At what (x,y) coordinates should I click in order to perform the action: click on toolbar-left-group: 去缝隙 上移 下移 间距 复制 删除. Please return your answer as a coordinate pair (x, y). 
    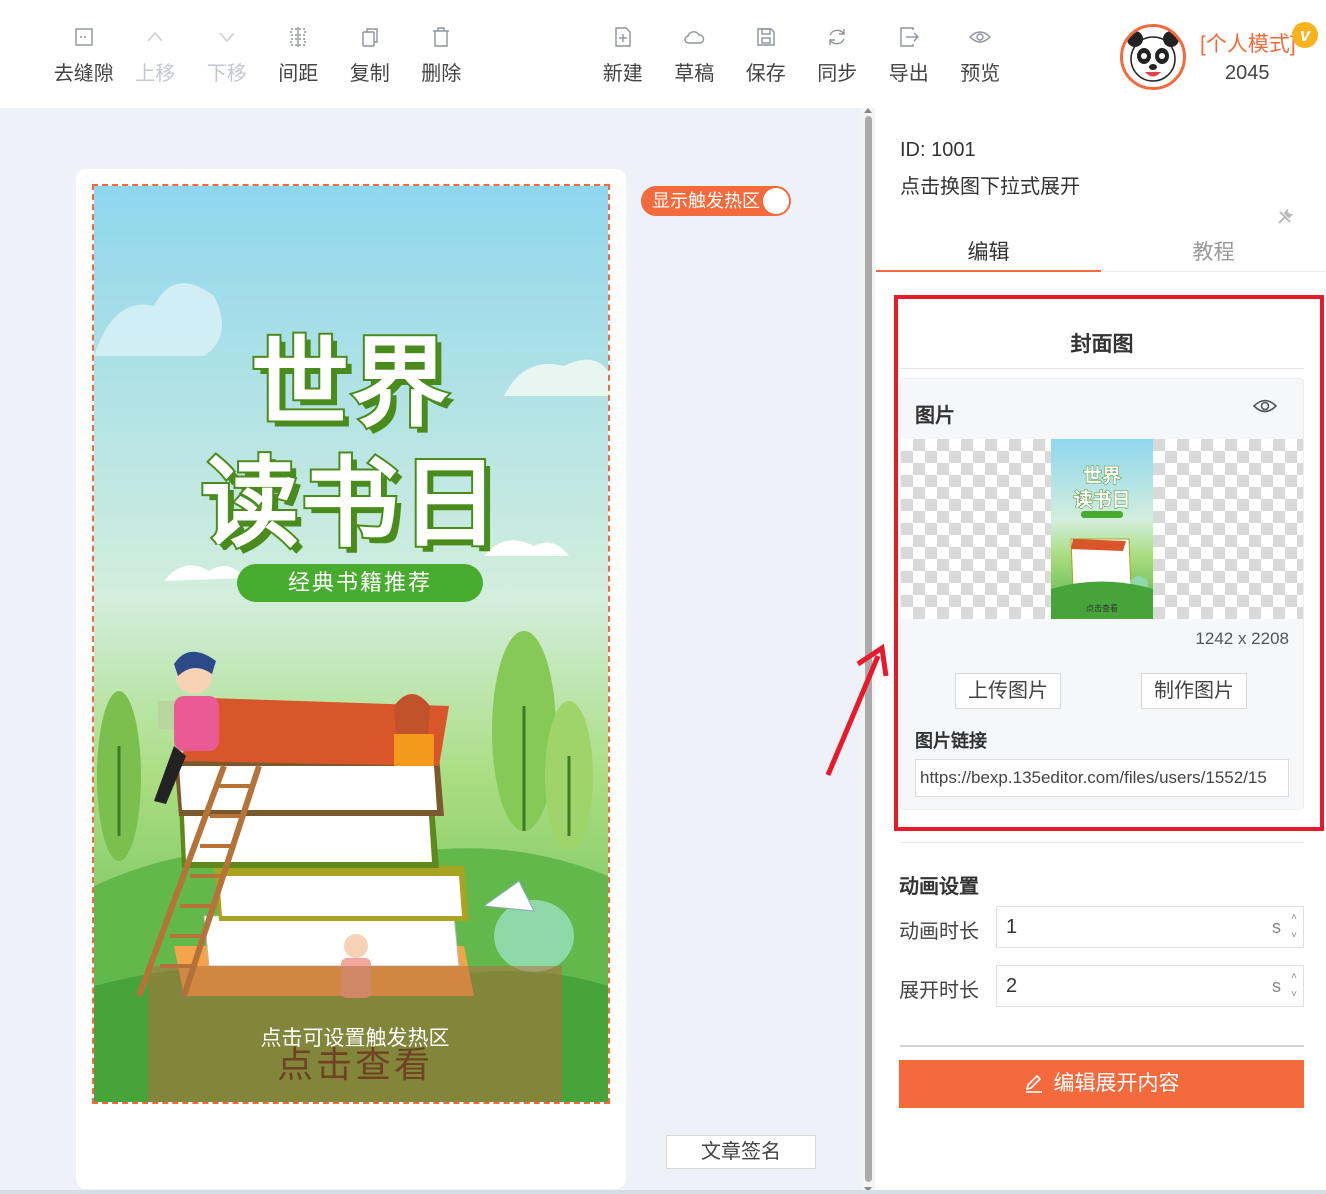
    Looking at the image, I should click on (262, 56).